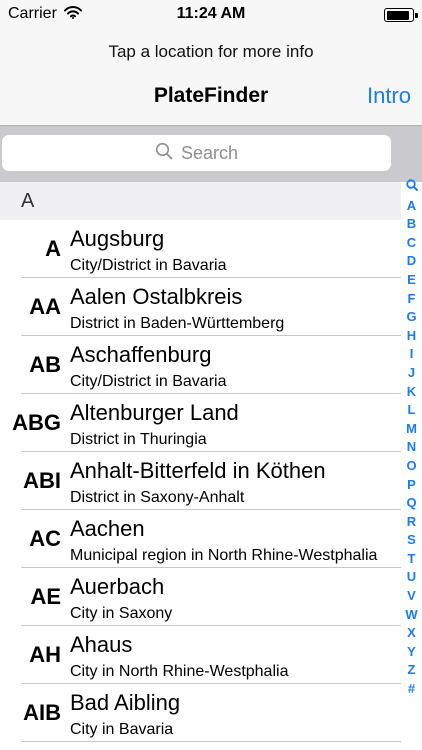 The width and height of the screenshot is (422, 750). I want to click on index-letter: O, so click(411, 466).